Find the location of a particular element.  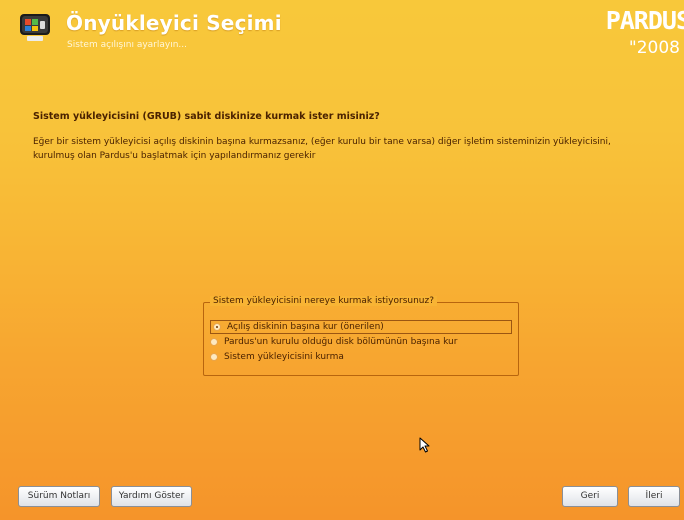

back-button: Geri is located at coordinates (590, 496).